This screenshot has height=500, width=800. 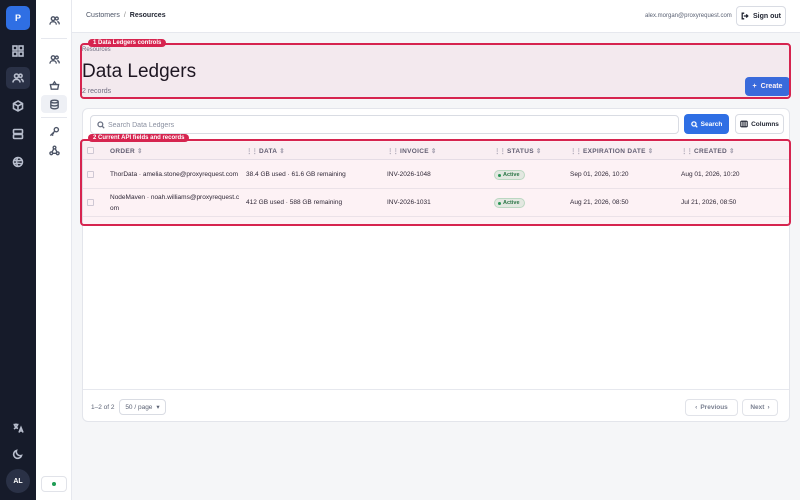 I want to click on chevron-right-icon: ›, so click(x=768, y=407).